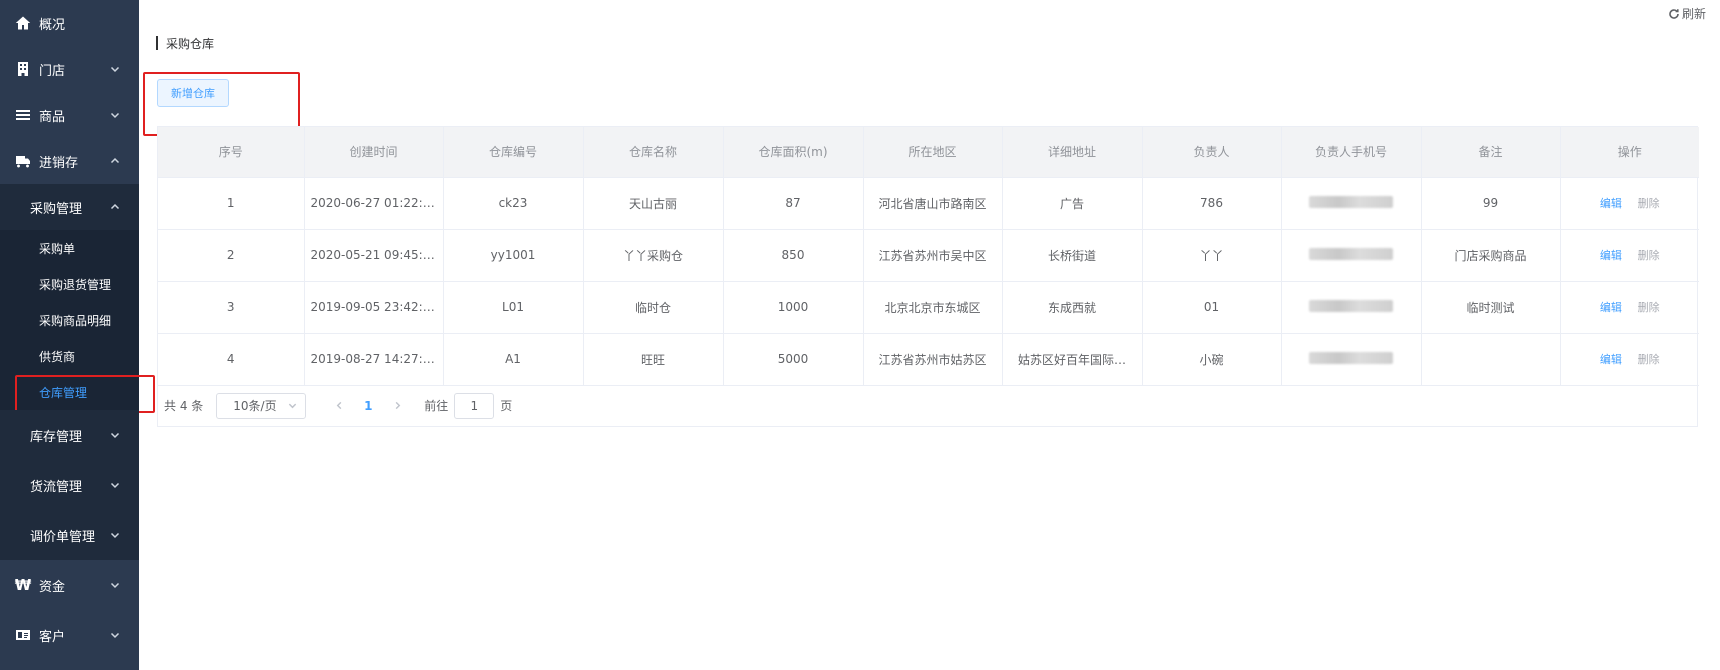  What do you see at coordinates (255, 406) in the screenshot?
I see `page-size-value: 10条/页` at bounding box center [255, 406].